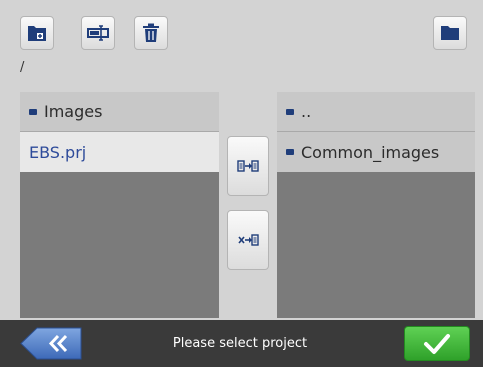 This screenshot has height=367, width=483. What do you see at coordinates (22, 67) in the screenshot?
I see `current-path: /` at bounding box center [22, 67].